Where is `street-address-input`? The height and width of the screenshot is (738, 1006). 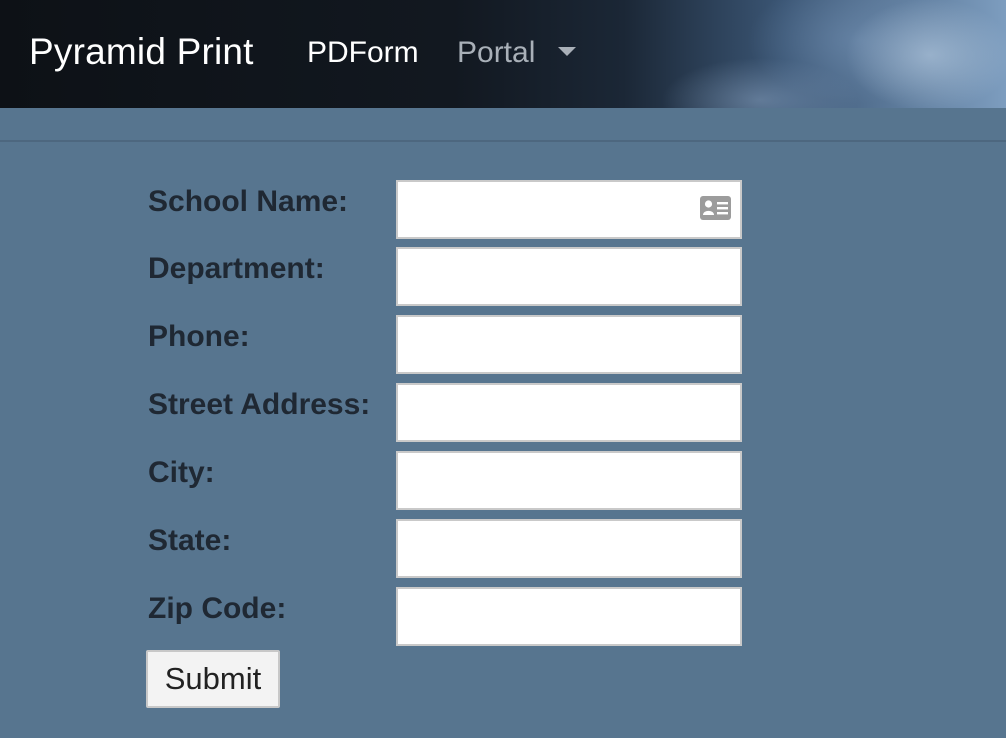 street-address-input is located at coordinates (569, 412).